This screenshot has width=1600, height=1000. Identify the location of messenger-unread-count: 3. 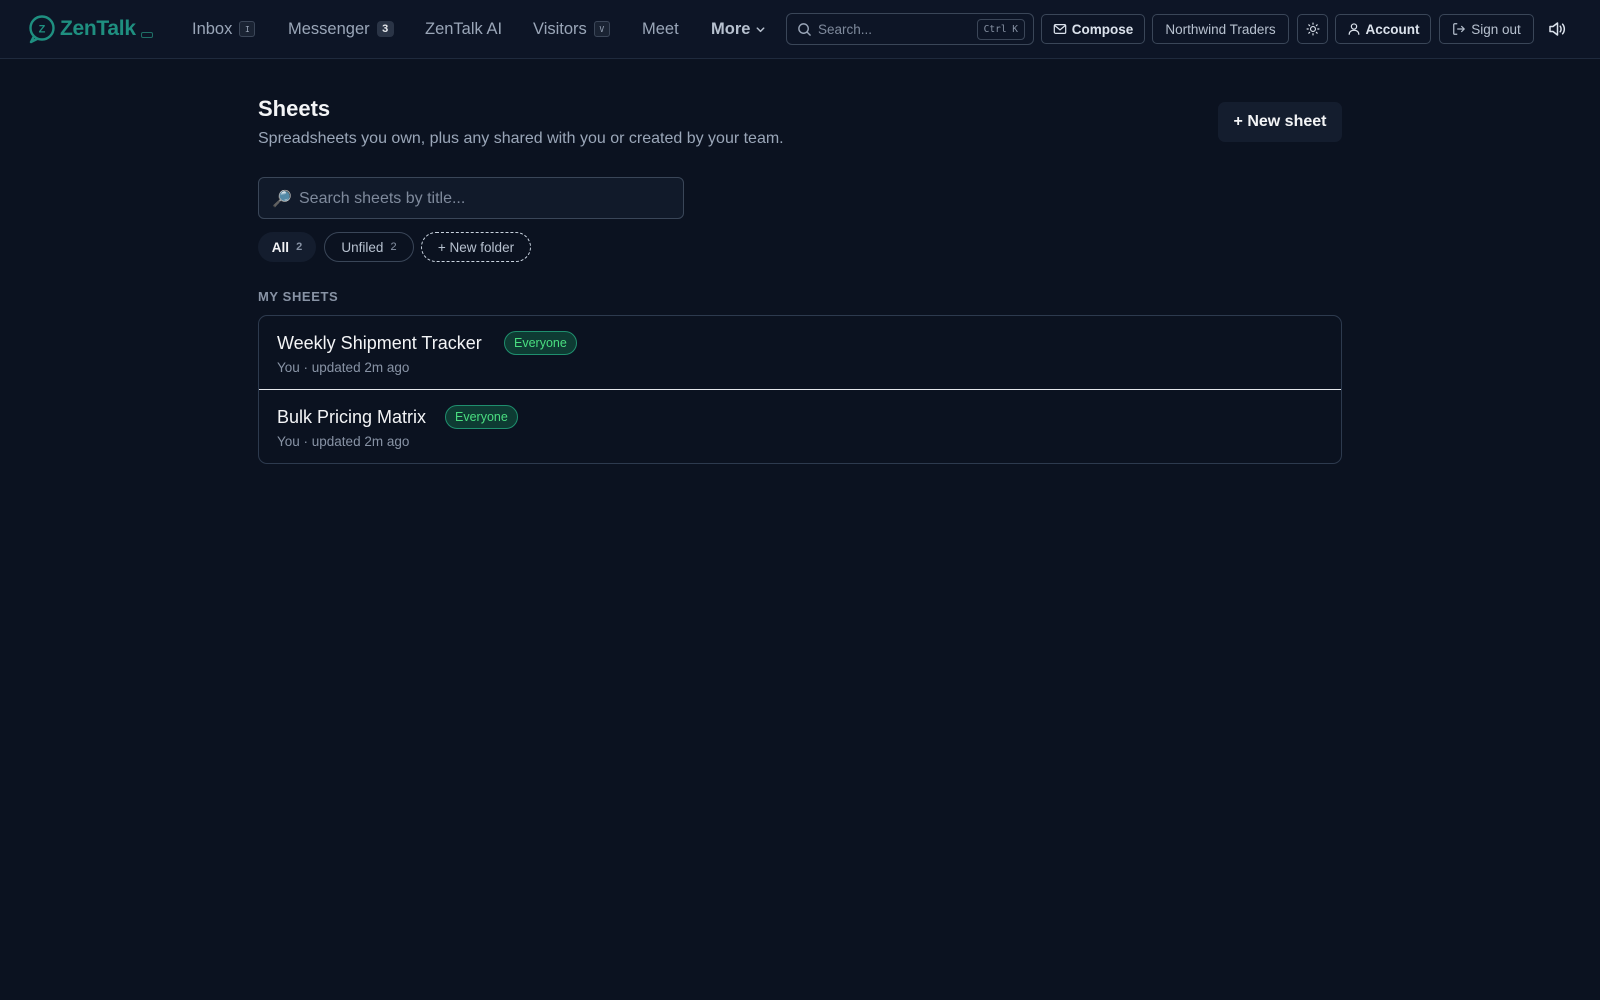
(385, 29).